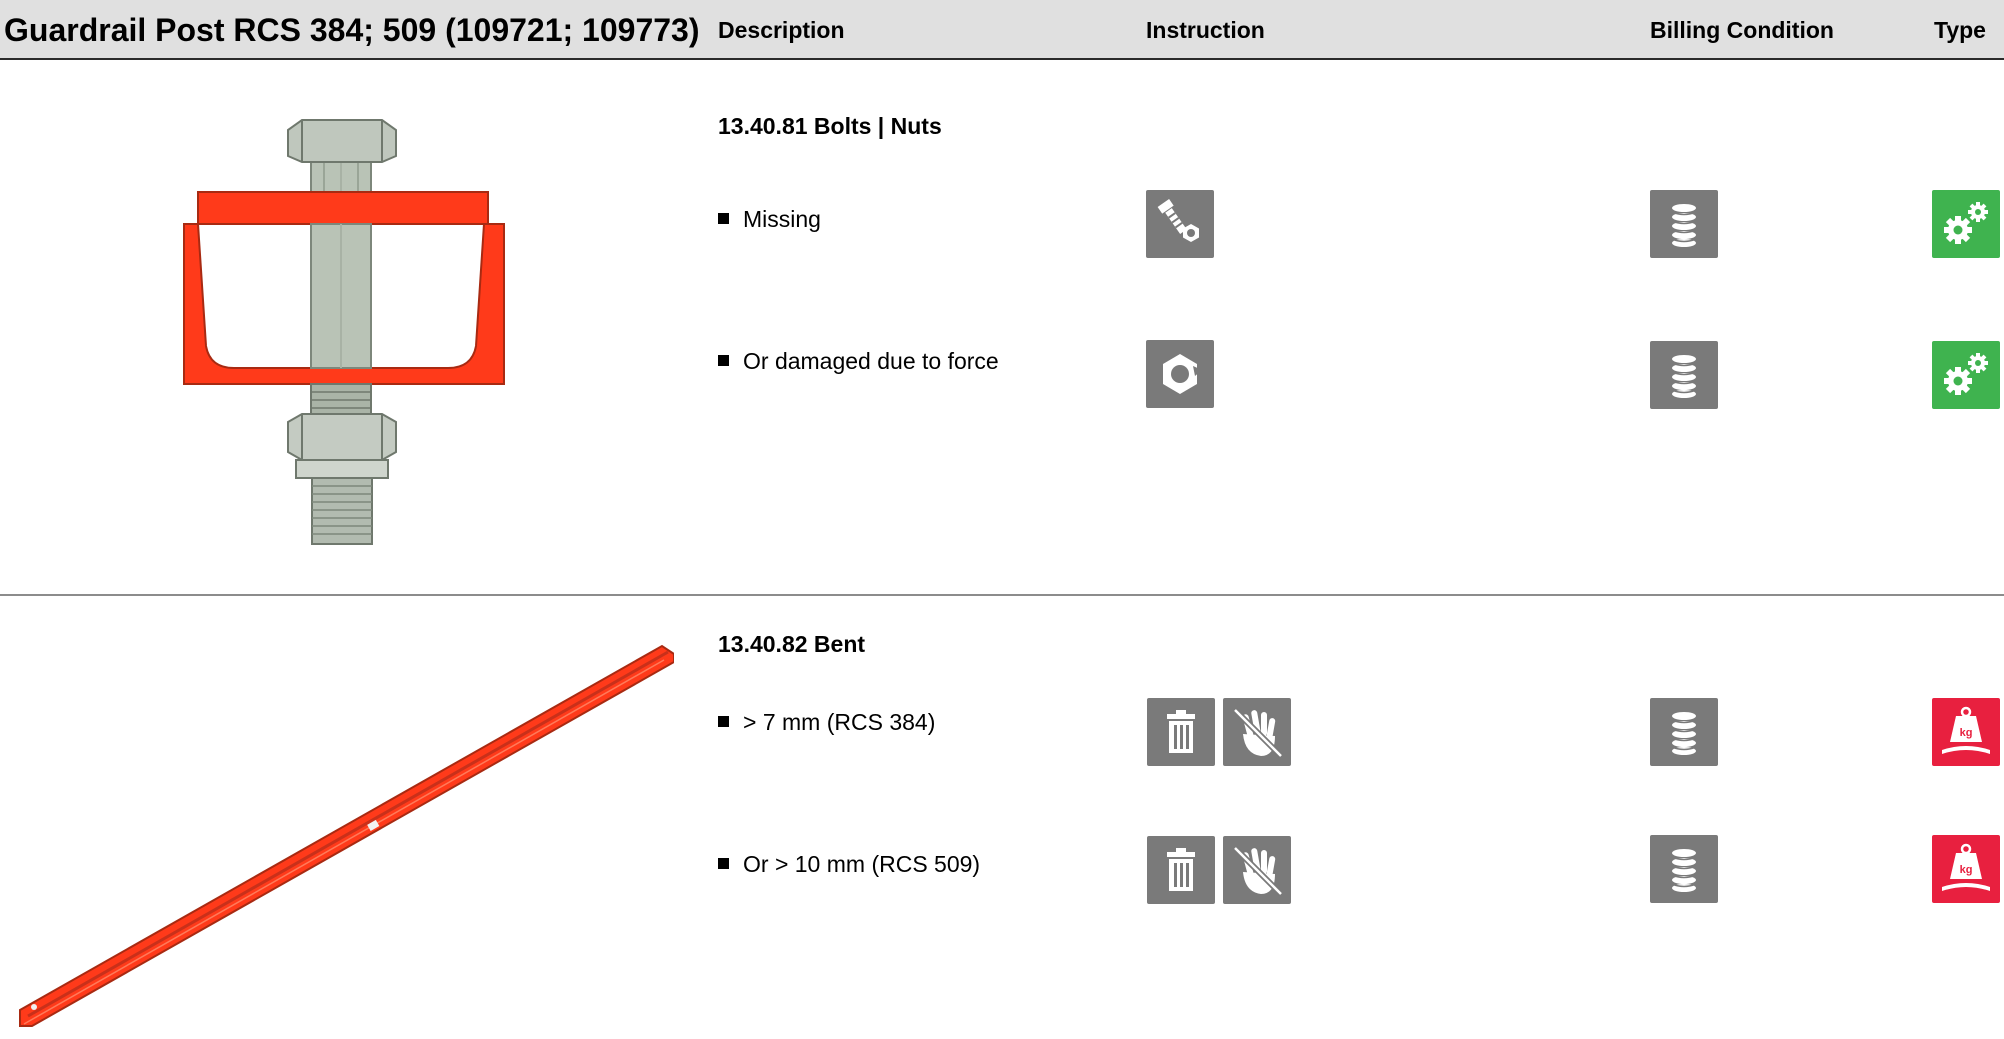 This screenshot has width=2004, height=1039. What do you see at coordinates (344, 835) in the screenshot?
I see `bent-profile-illustration` at bounding box center [344, 835].